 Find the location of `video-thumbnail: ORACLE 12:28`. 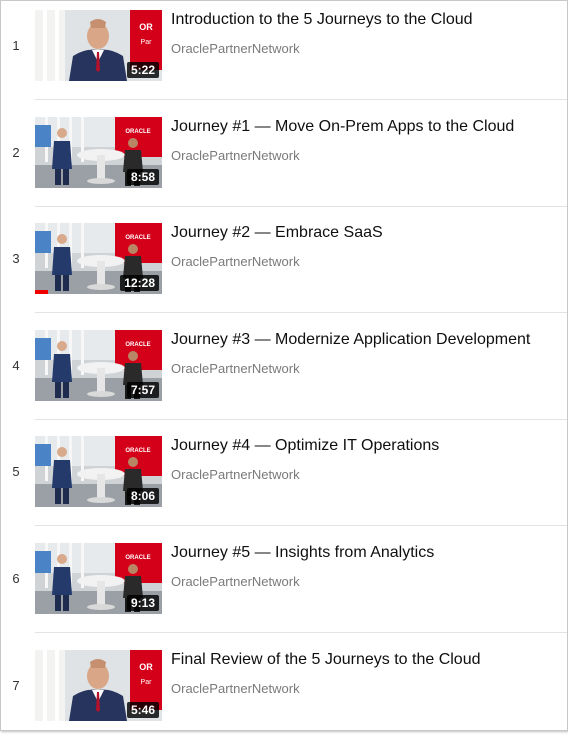

video-thumbnail: ORACLE 12:28 is located at coordinates (98, 258).